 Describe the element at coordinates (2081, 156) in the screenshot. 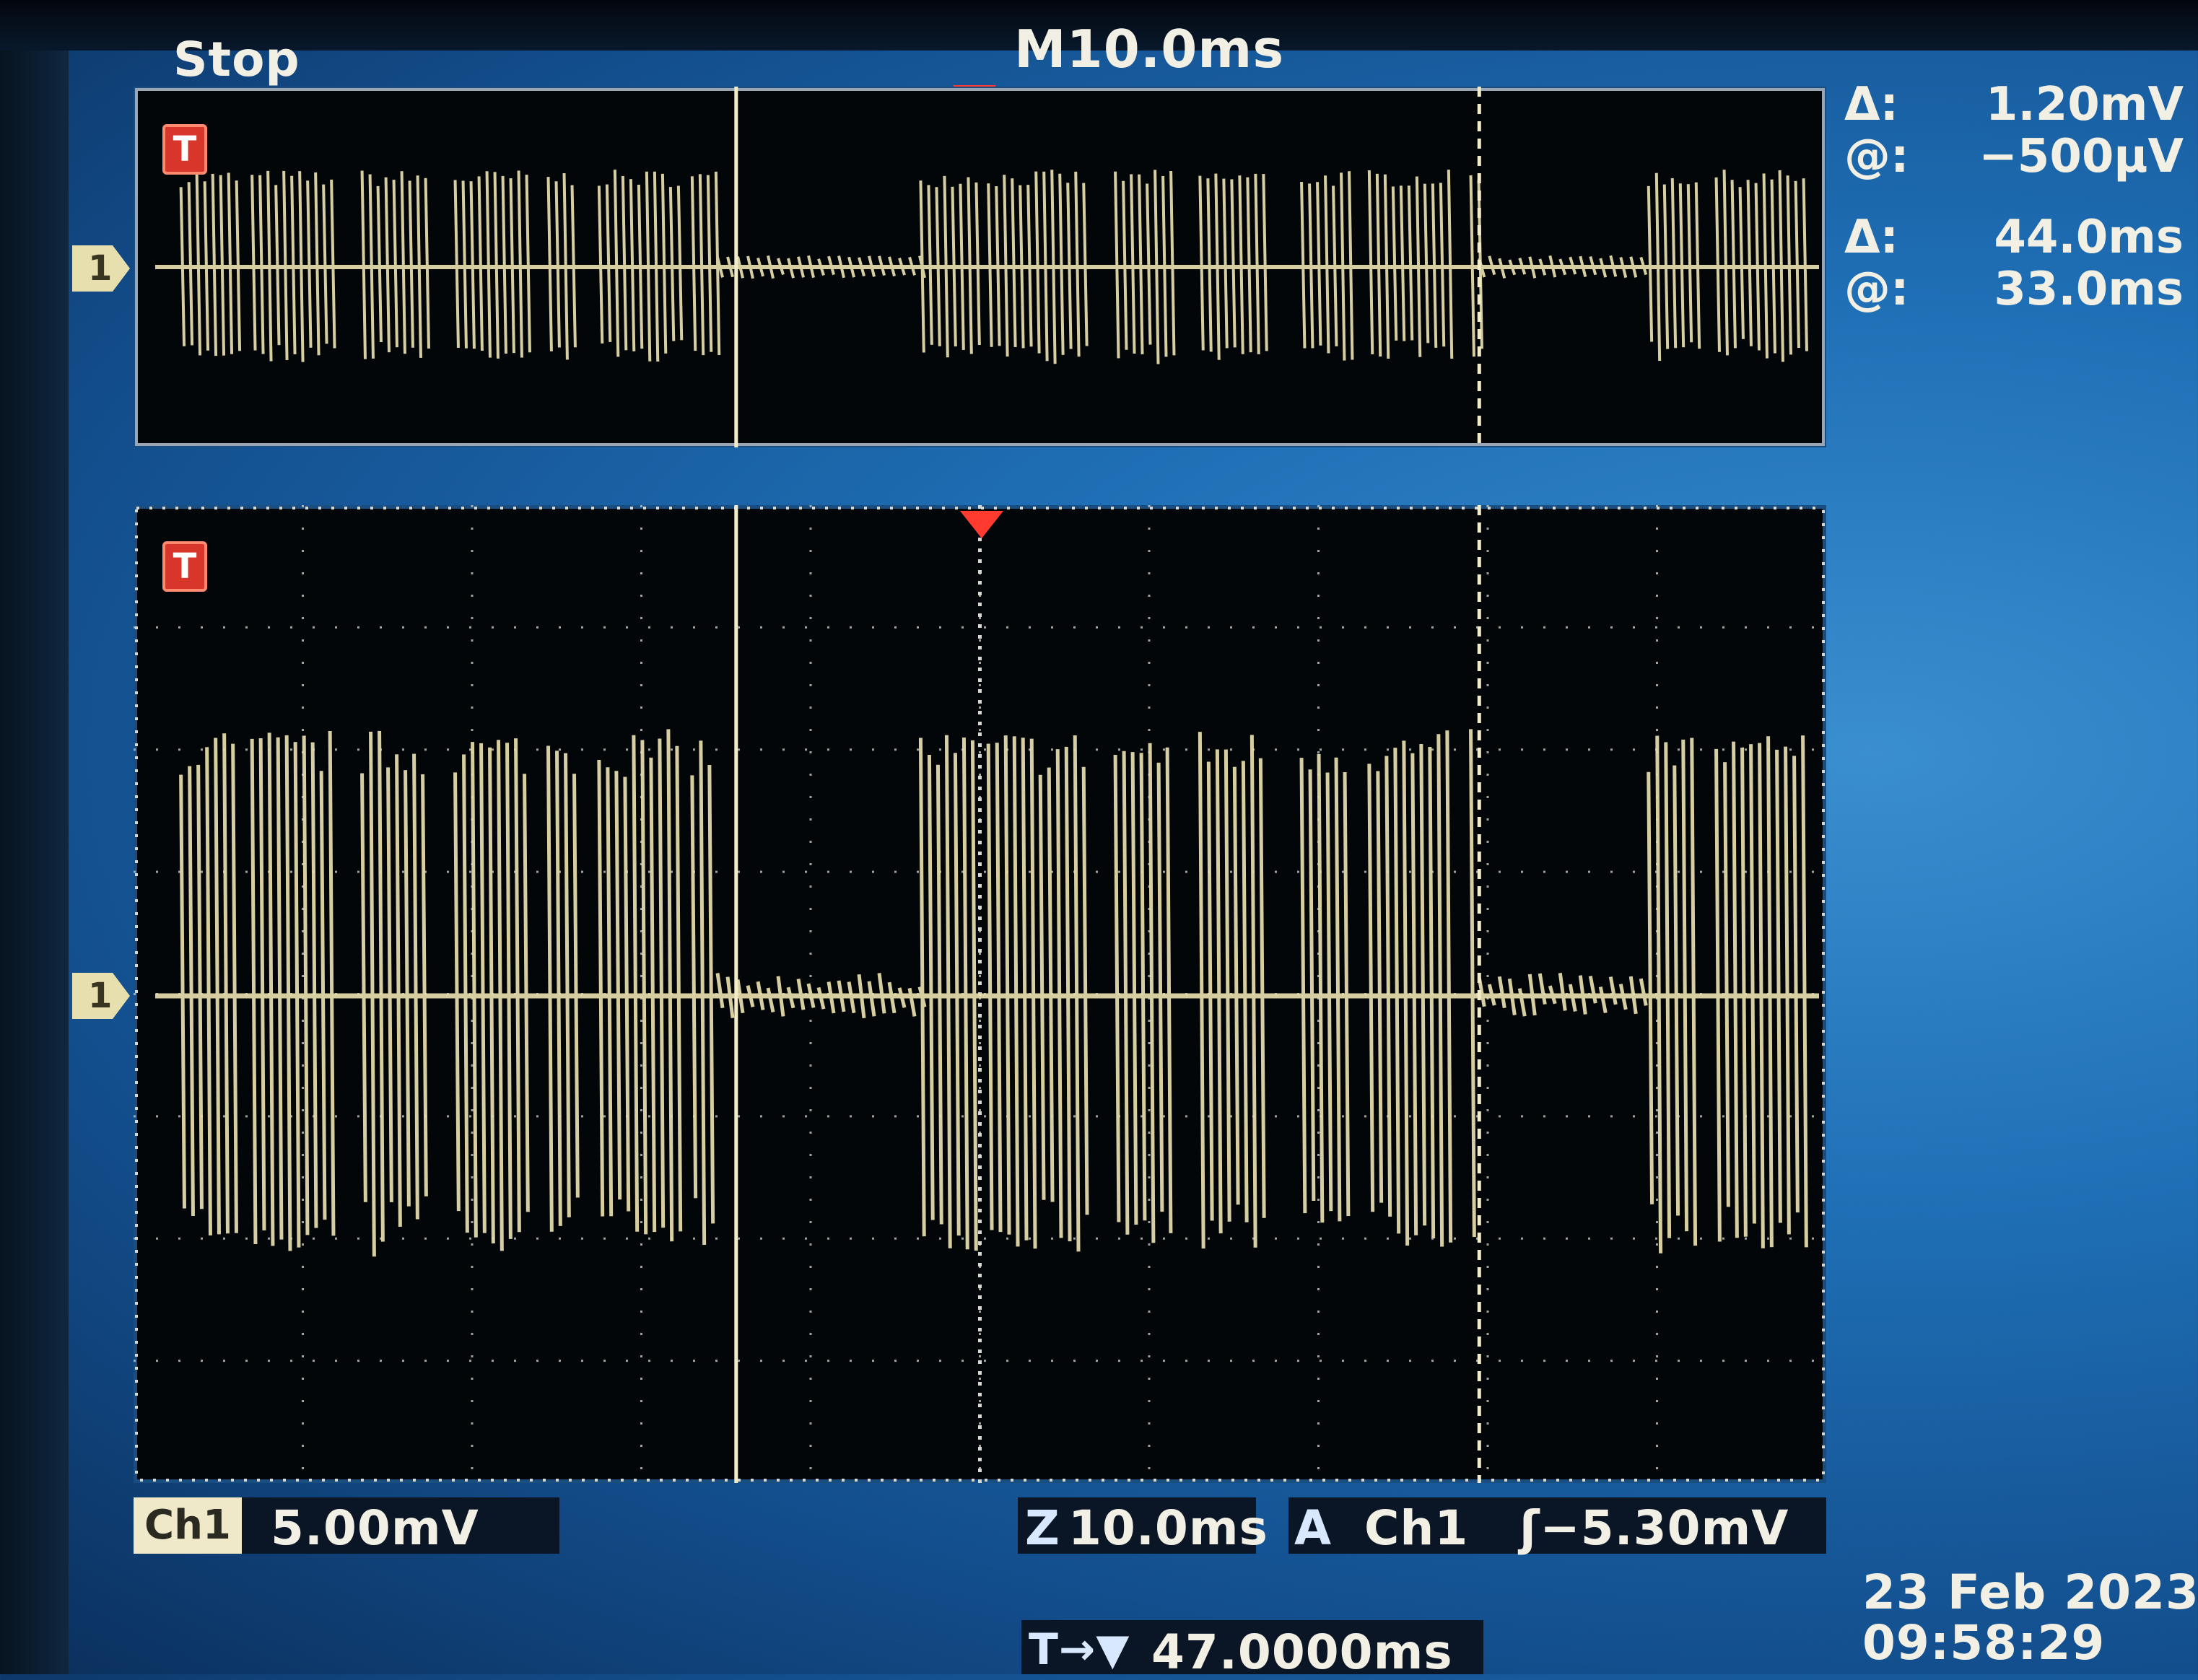

I see `voltage-at-value: −500µV` at that location.